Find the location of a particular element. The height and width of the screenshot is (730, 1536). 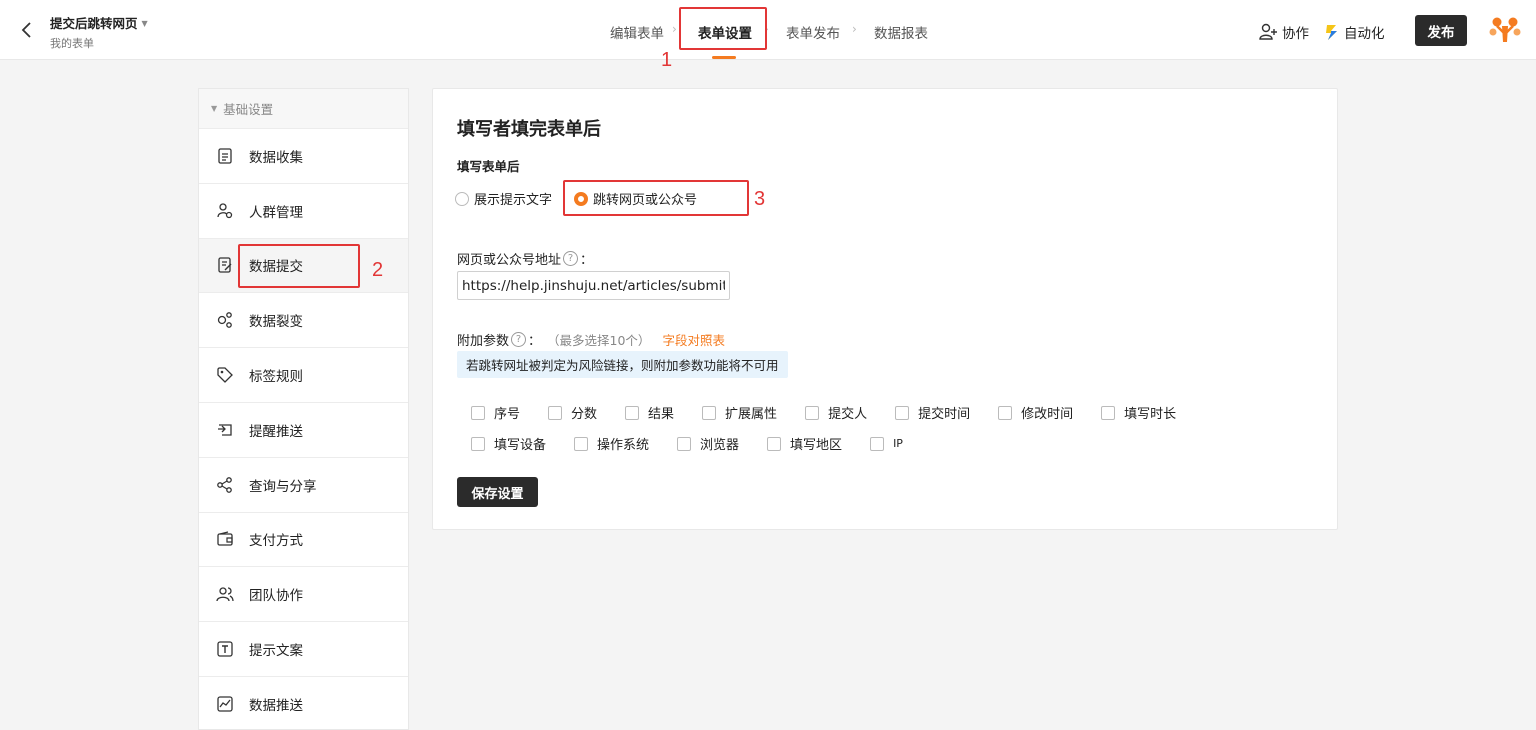

sidebar-item-label: 数据裂变 is located at coordinates (276, 322).